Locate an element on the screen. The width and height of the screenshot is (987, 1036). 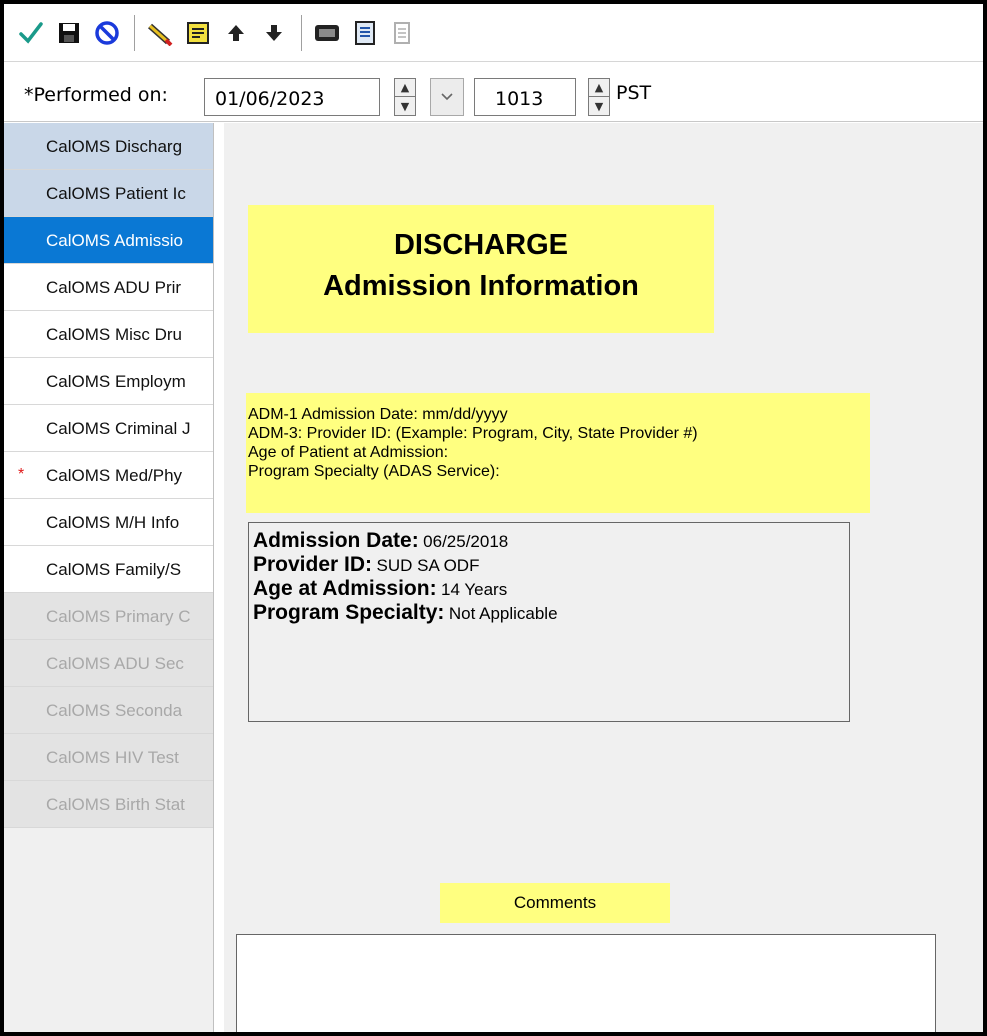
nav-item: CalOMS Birth Stat is located at coordinates (108, 804).